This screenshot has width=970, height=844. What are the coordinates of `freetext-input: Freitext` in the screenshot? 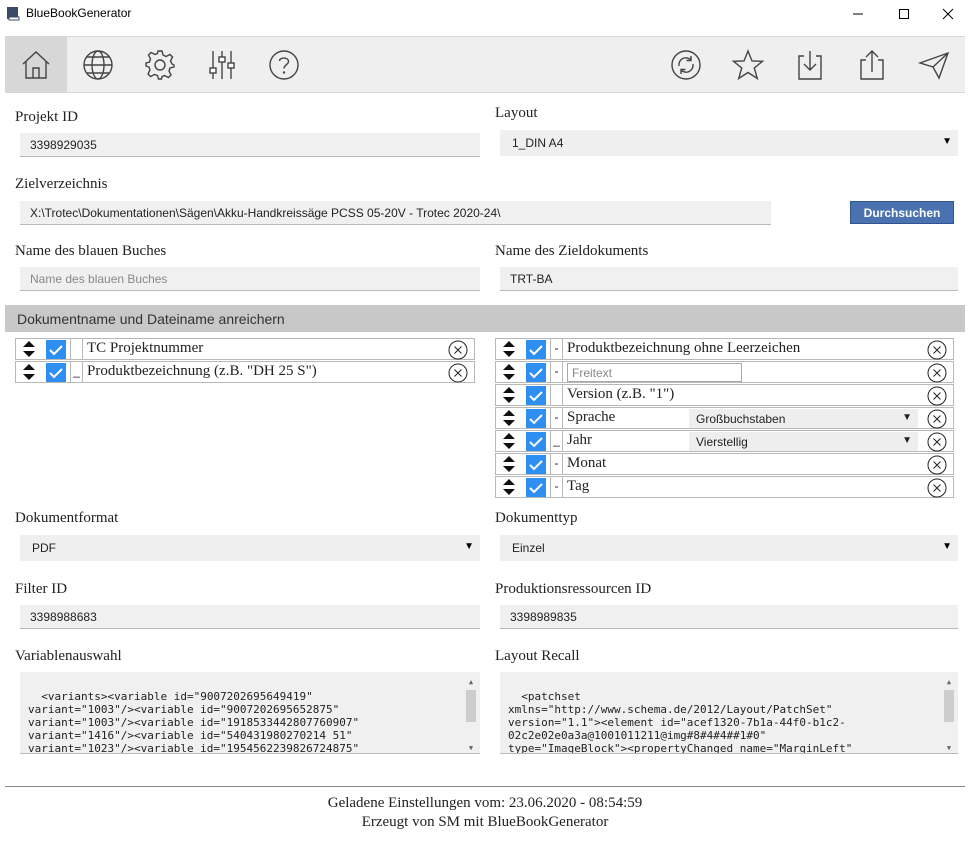 It's located at (654, 372).